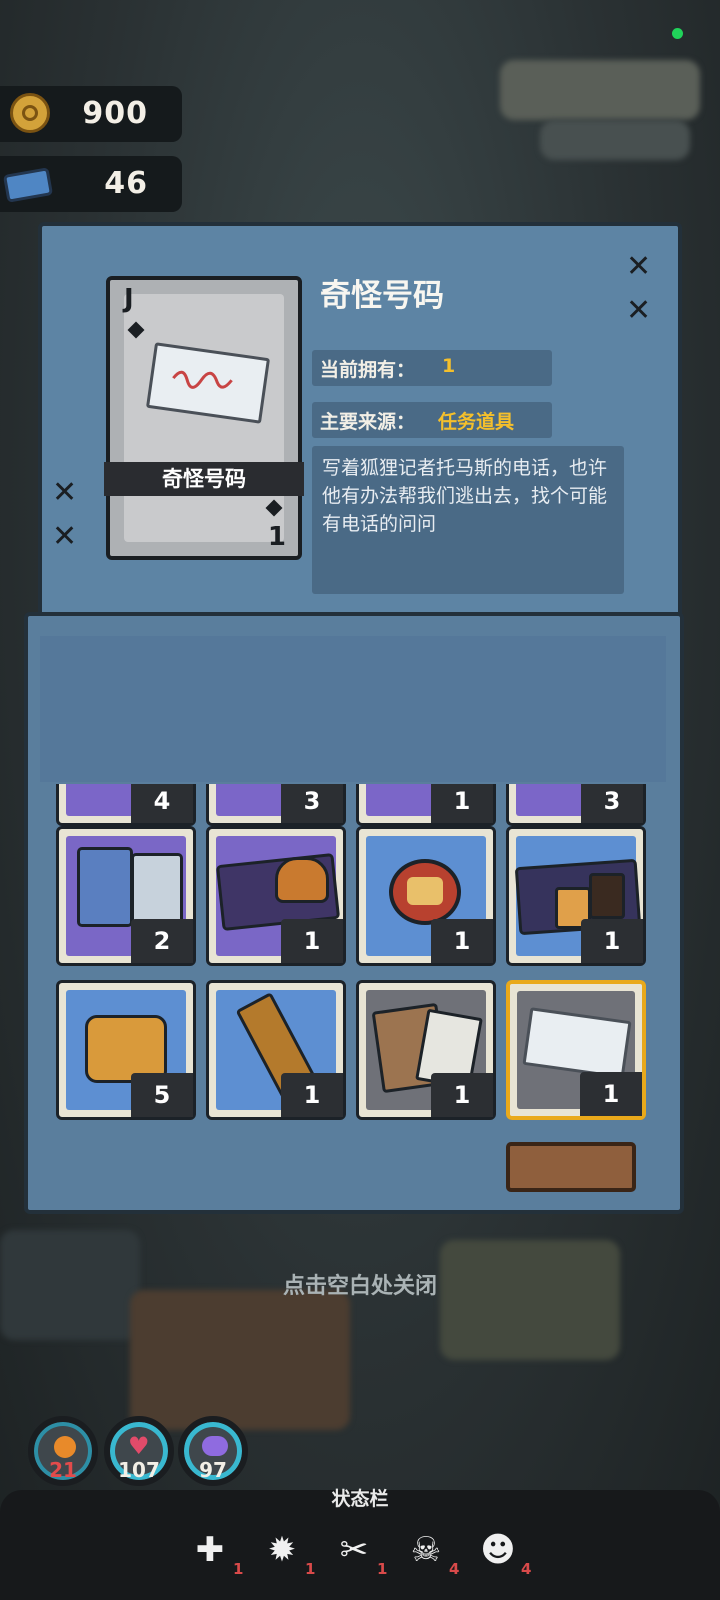  What do you see at coordinates (162, 941) in the screenshot?
I see `slot-count: 2` at bounding box center [162, 941].